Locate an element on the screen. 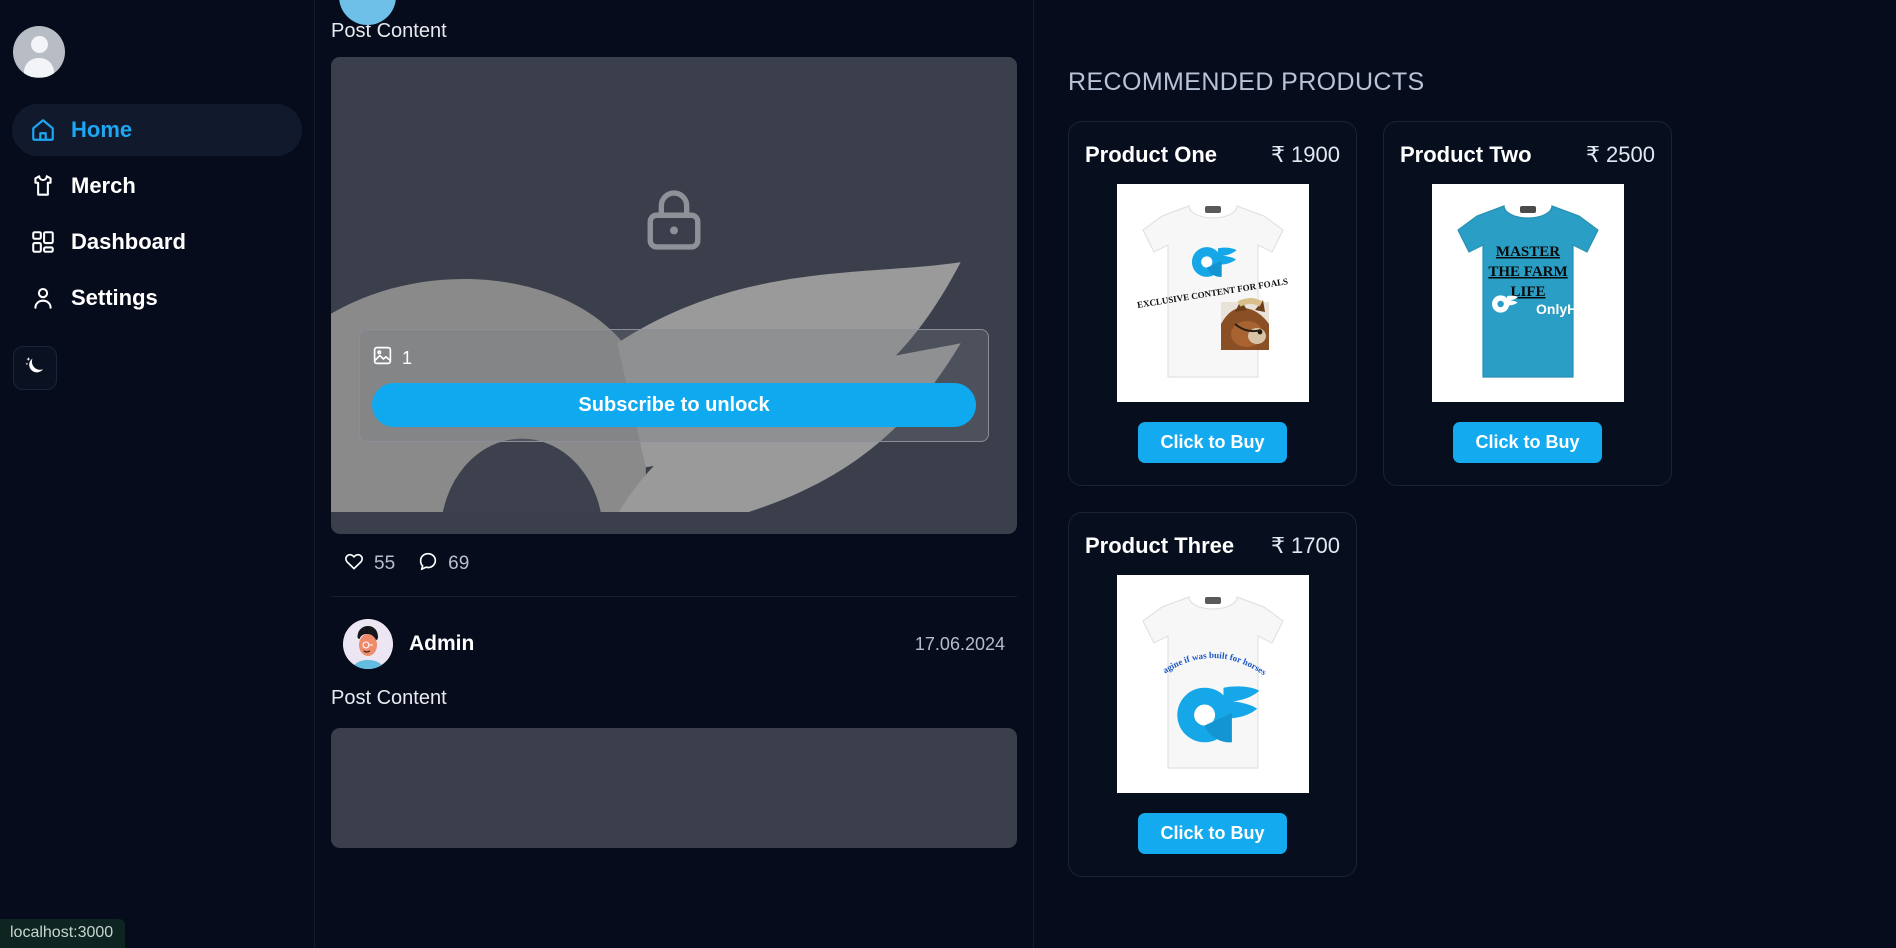 Image resolution: width=1896 pixels, height=948 pixels. sidebar-item-settings: Settings is located at coordinates (157, 298).